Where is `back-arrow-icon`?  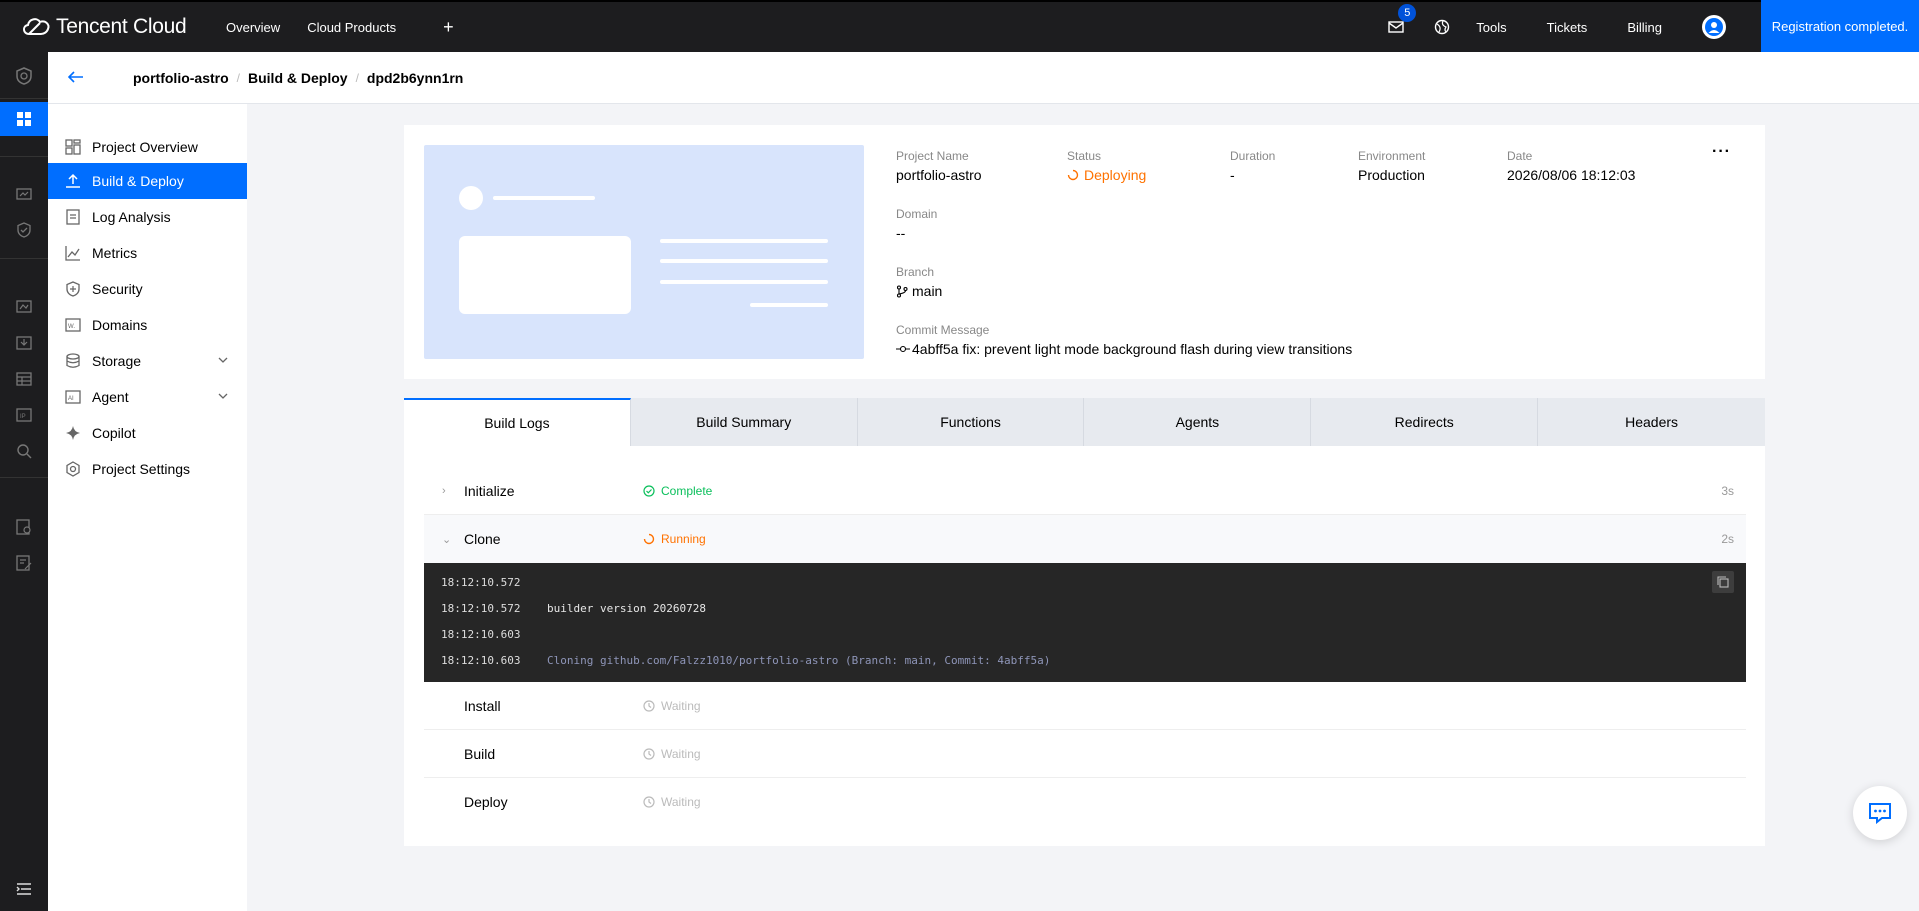
back-arrow-icon is located at coordinates (82, 77).